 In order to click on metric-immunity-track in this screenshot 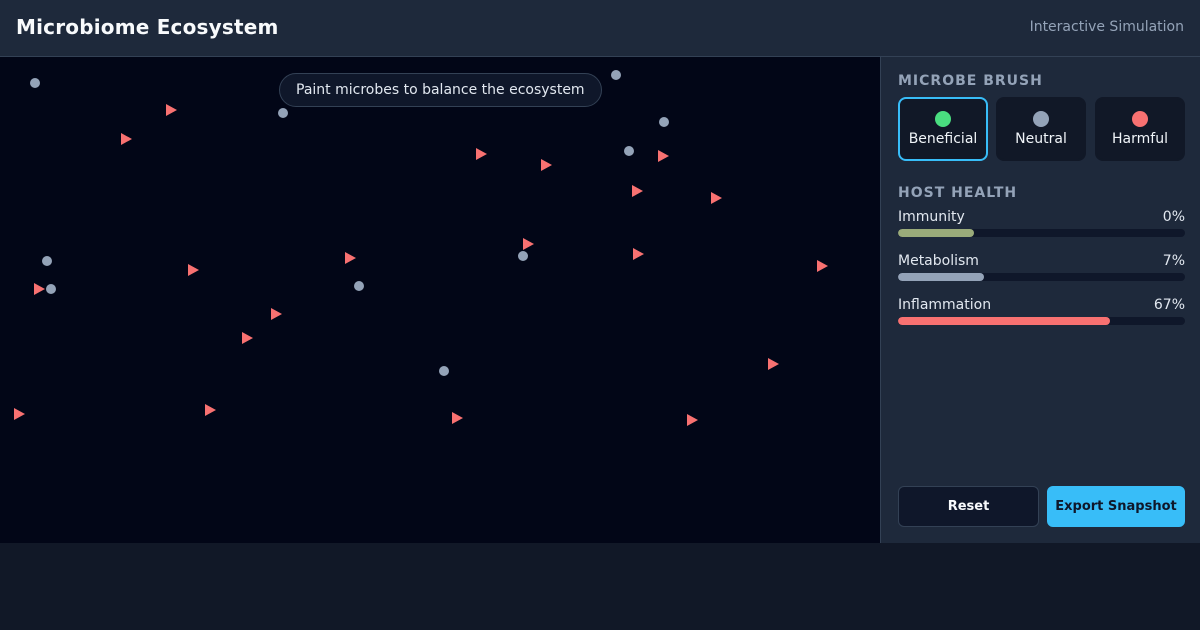, I will do `click(1041, 233)`.